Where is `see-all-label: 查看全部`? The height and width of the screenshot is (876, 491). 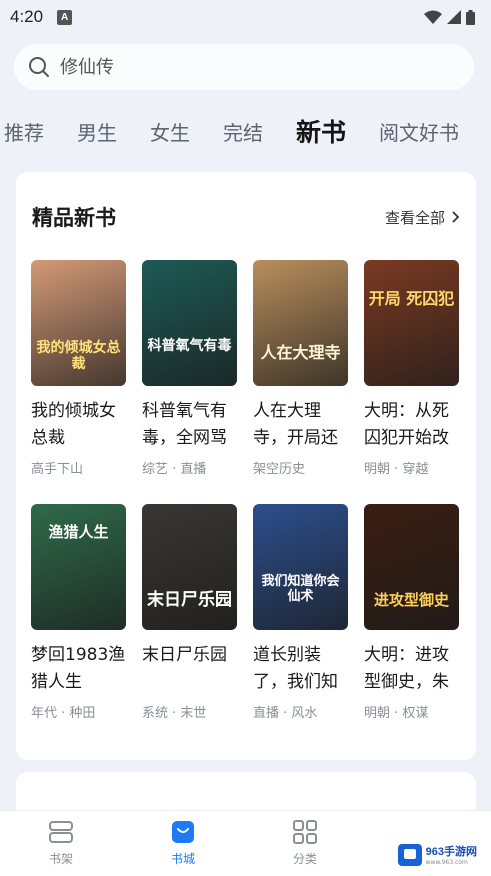
see-all-label: 查看全部 is located at coordinates (414, 217).